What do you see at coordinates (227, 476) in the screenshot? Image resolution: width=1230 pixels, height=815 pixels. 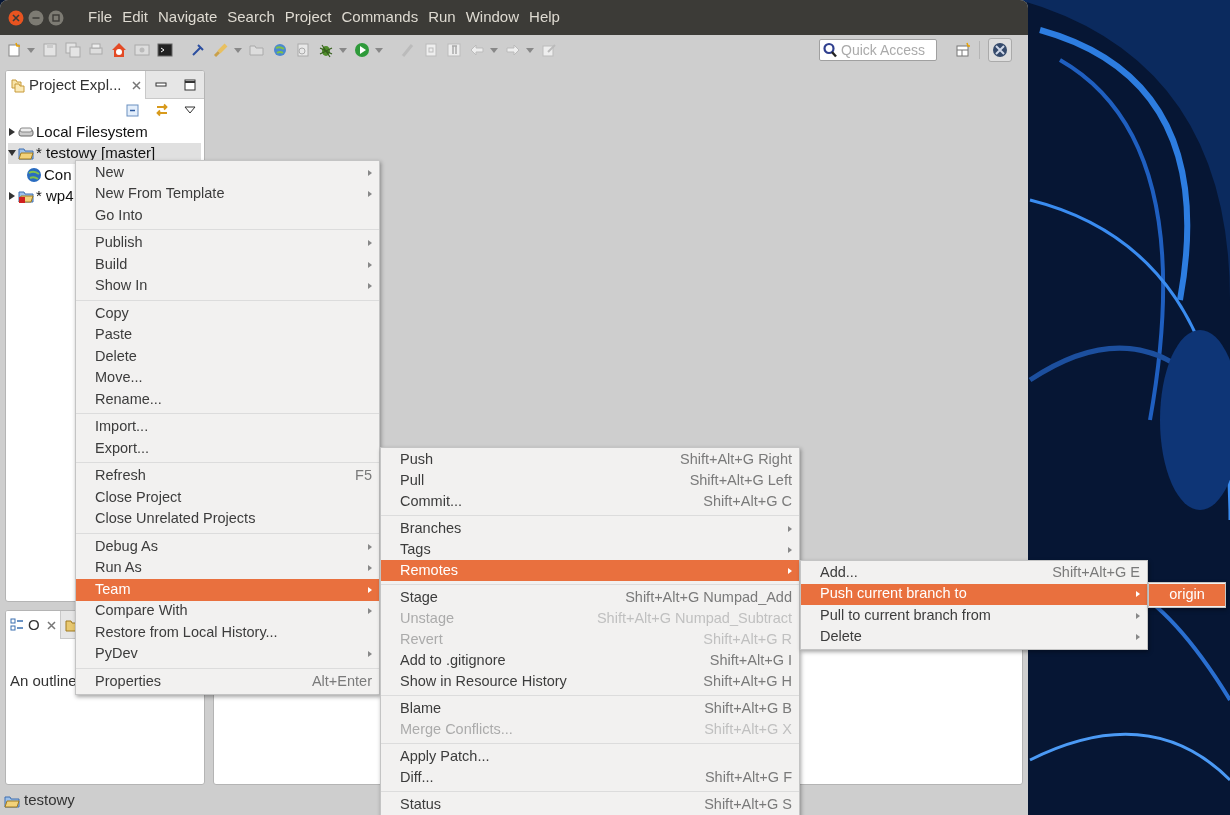 I see `menu-item: Refresh F5` at bounding box center [227, 476].